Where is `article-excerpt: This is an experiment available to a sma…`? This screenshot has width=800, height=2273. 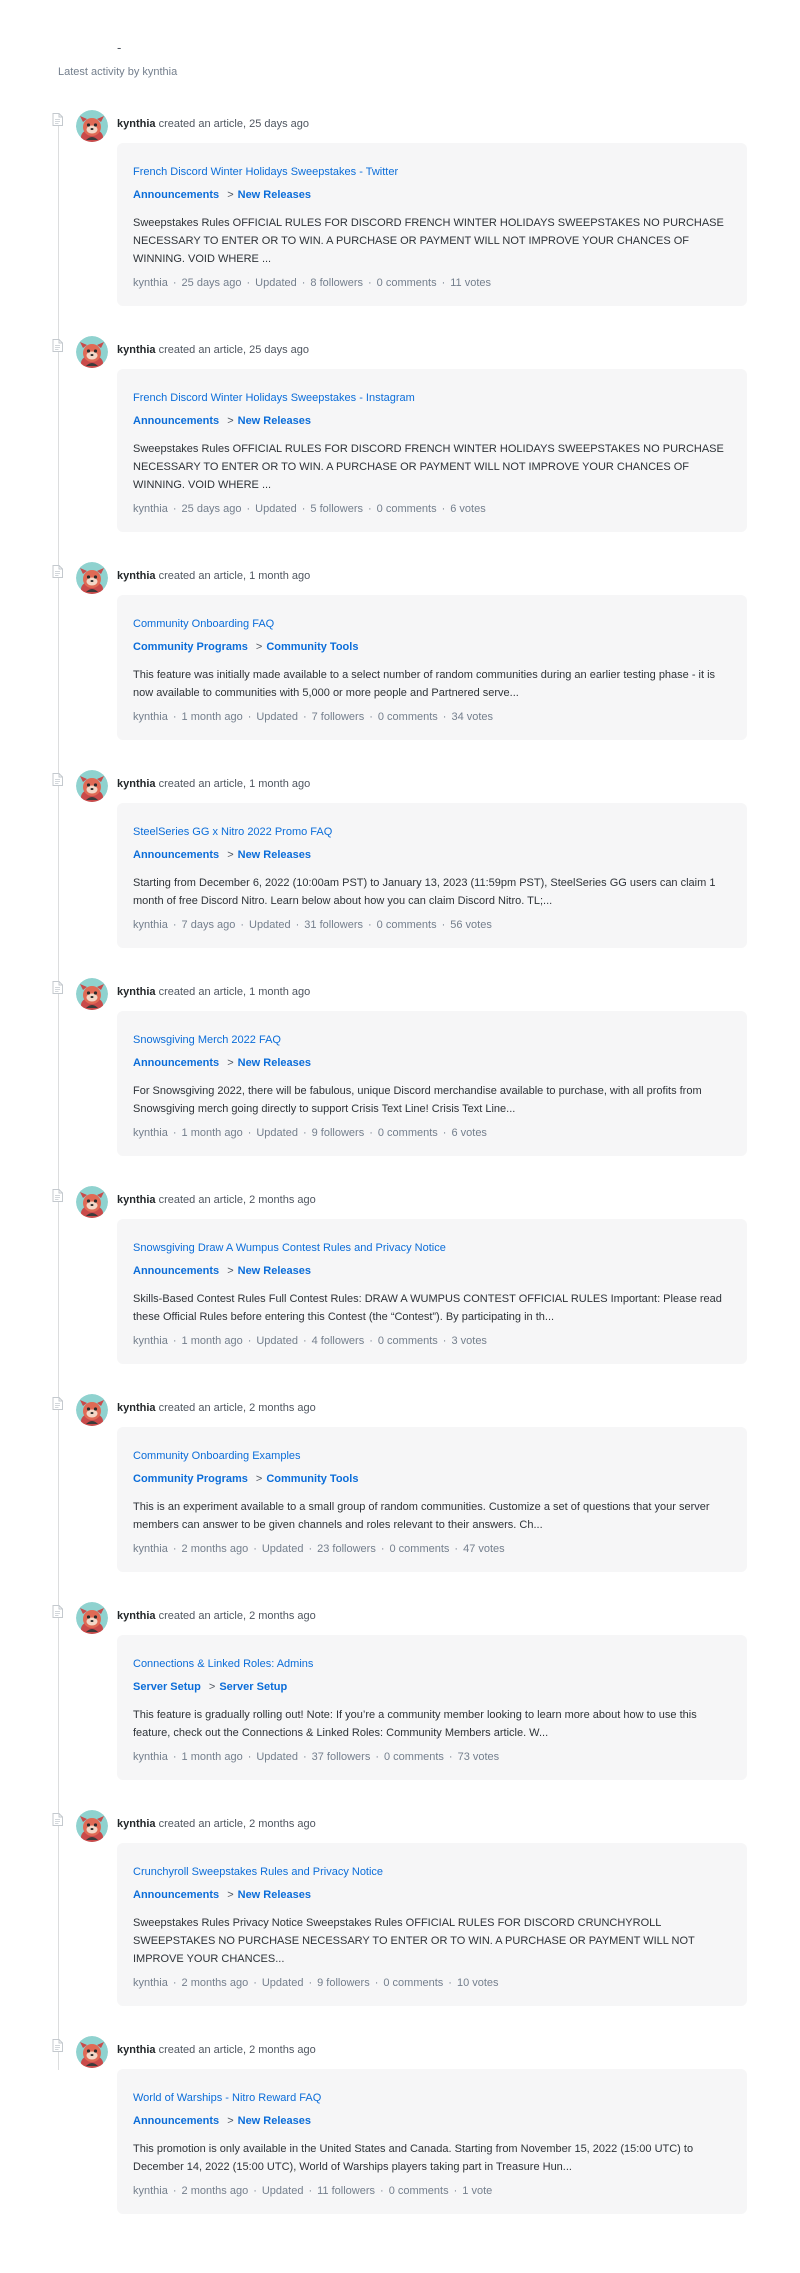
article-excerpt: This is an experiment available to a sma… is located at coordinates (421, 1516).